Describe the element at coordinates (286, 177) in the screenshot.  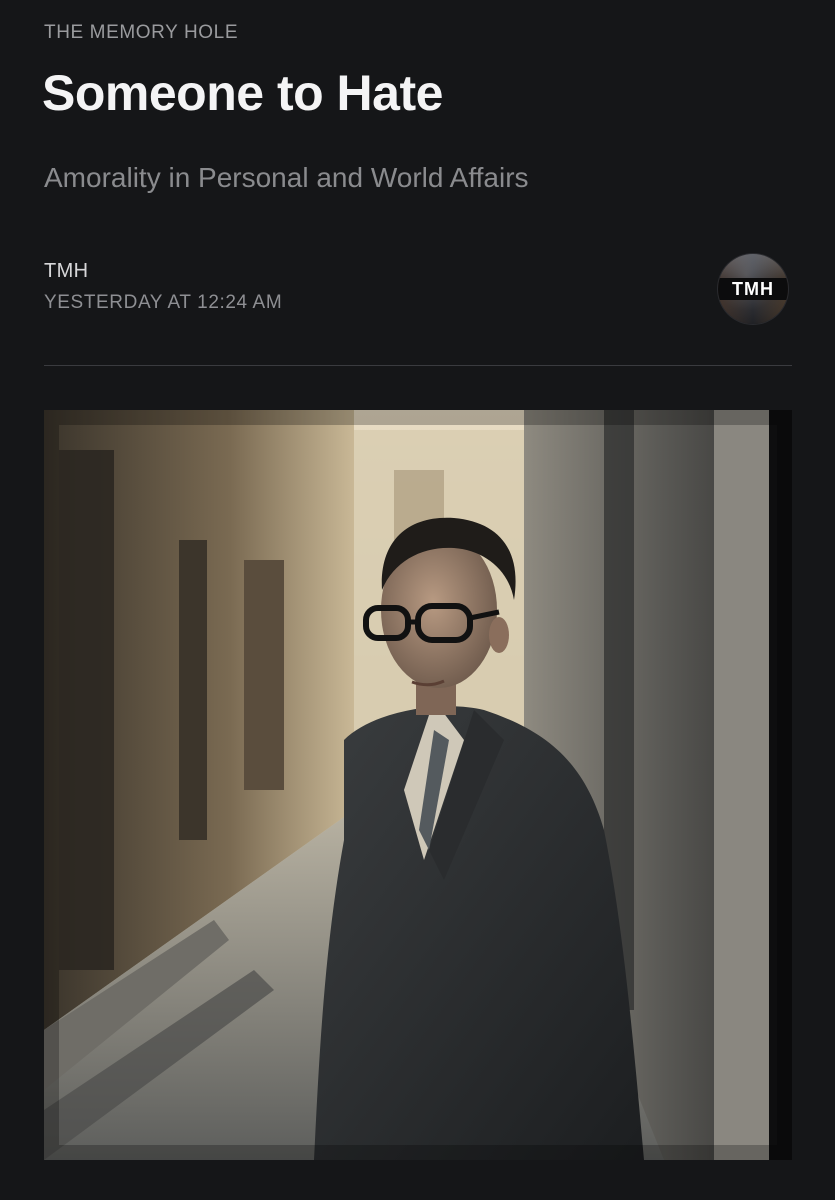
I see `article-subtitle: Amorality in Personal and World Affairs` at that location.